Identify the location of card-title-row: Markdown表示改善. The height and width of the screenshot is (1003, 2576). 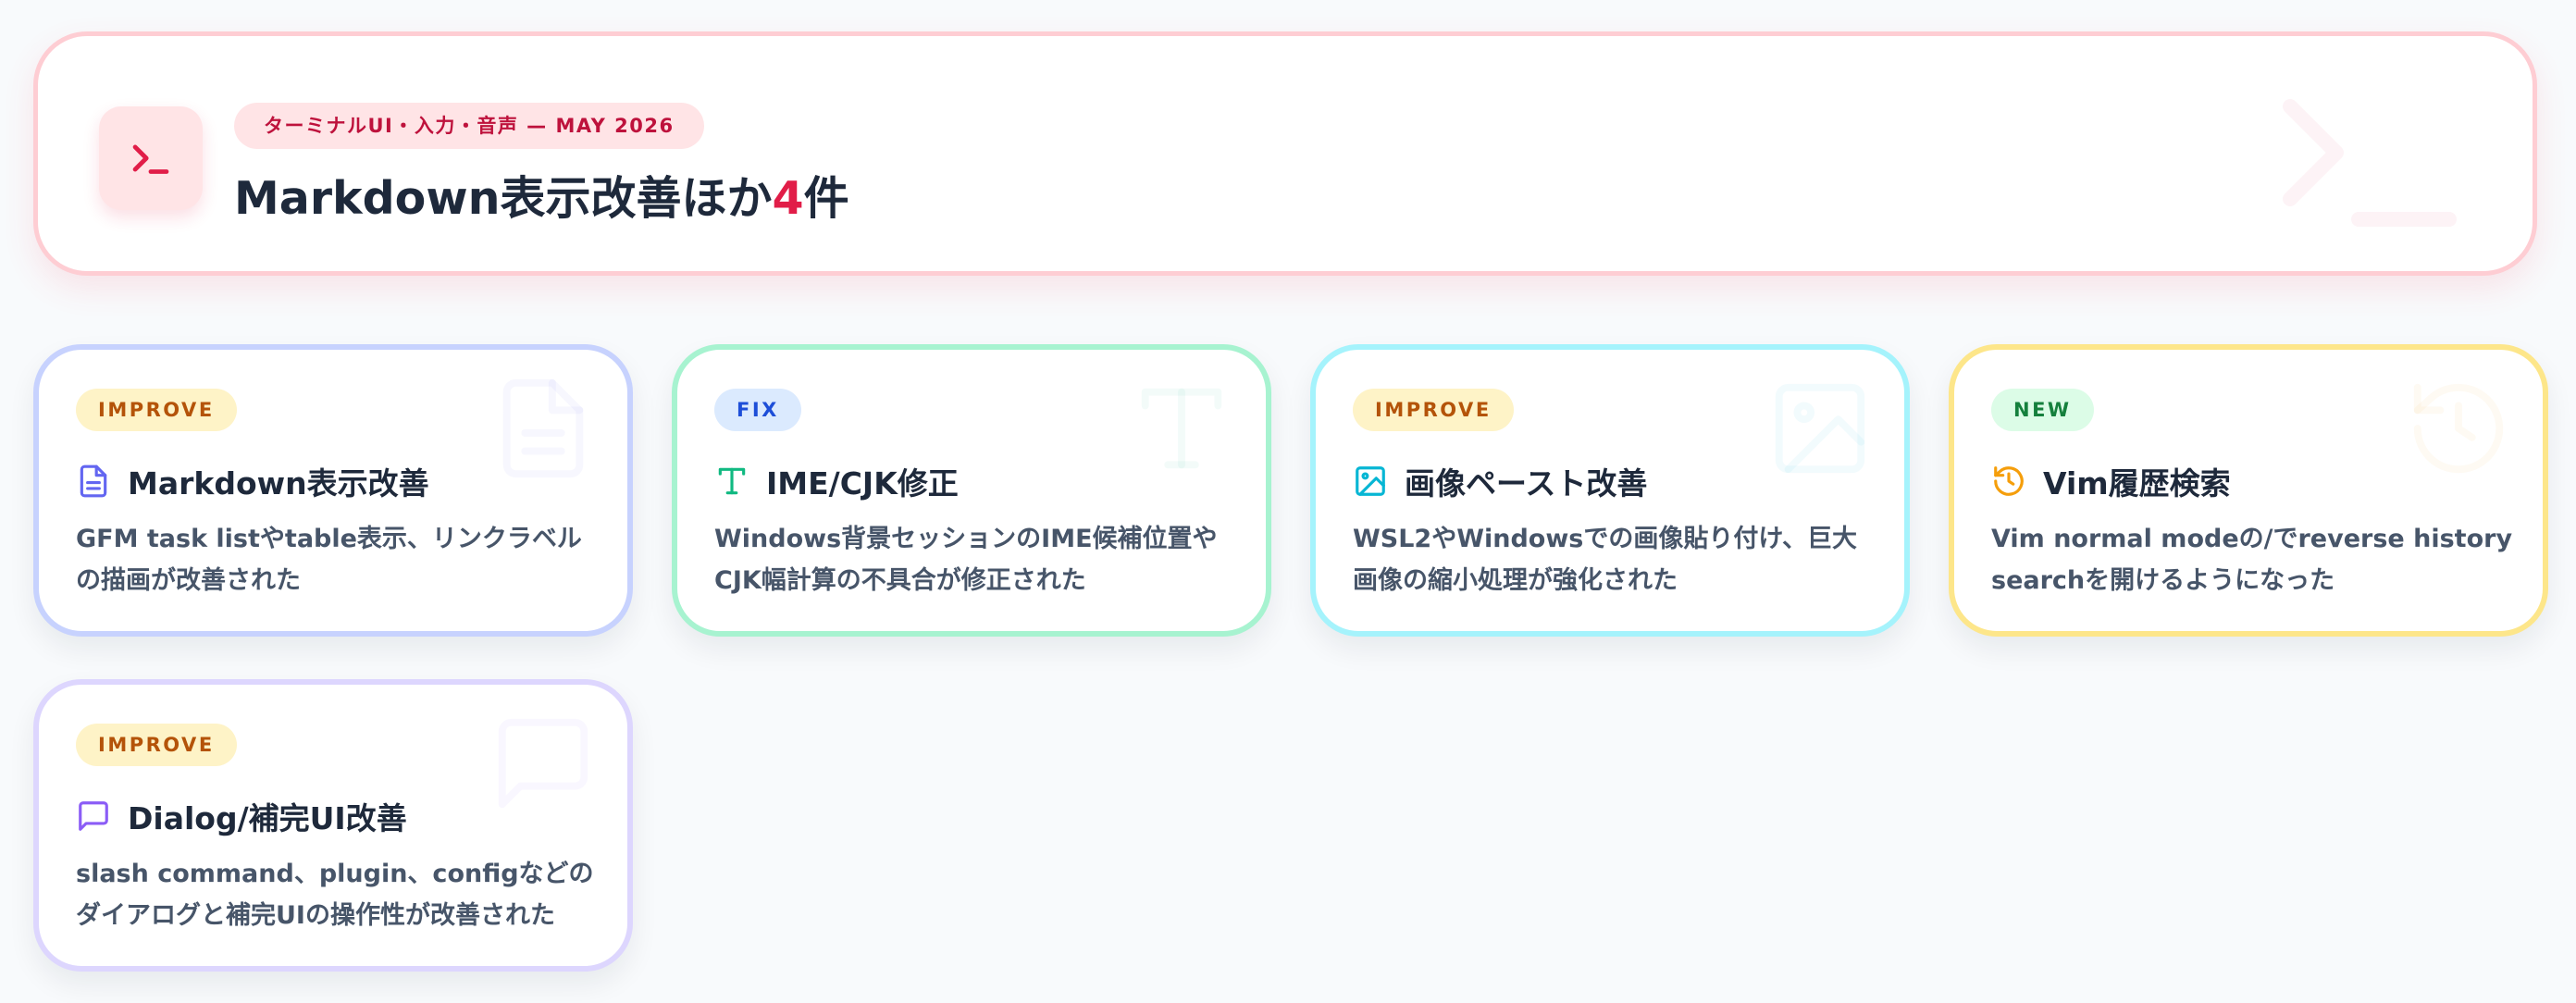
(252, 481).